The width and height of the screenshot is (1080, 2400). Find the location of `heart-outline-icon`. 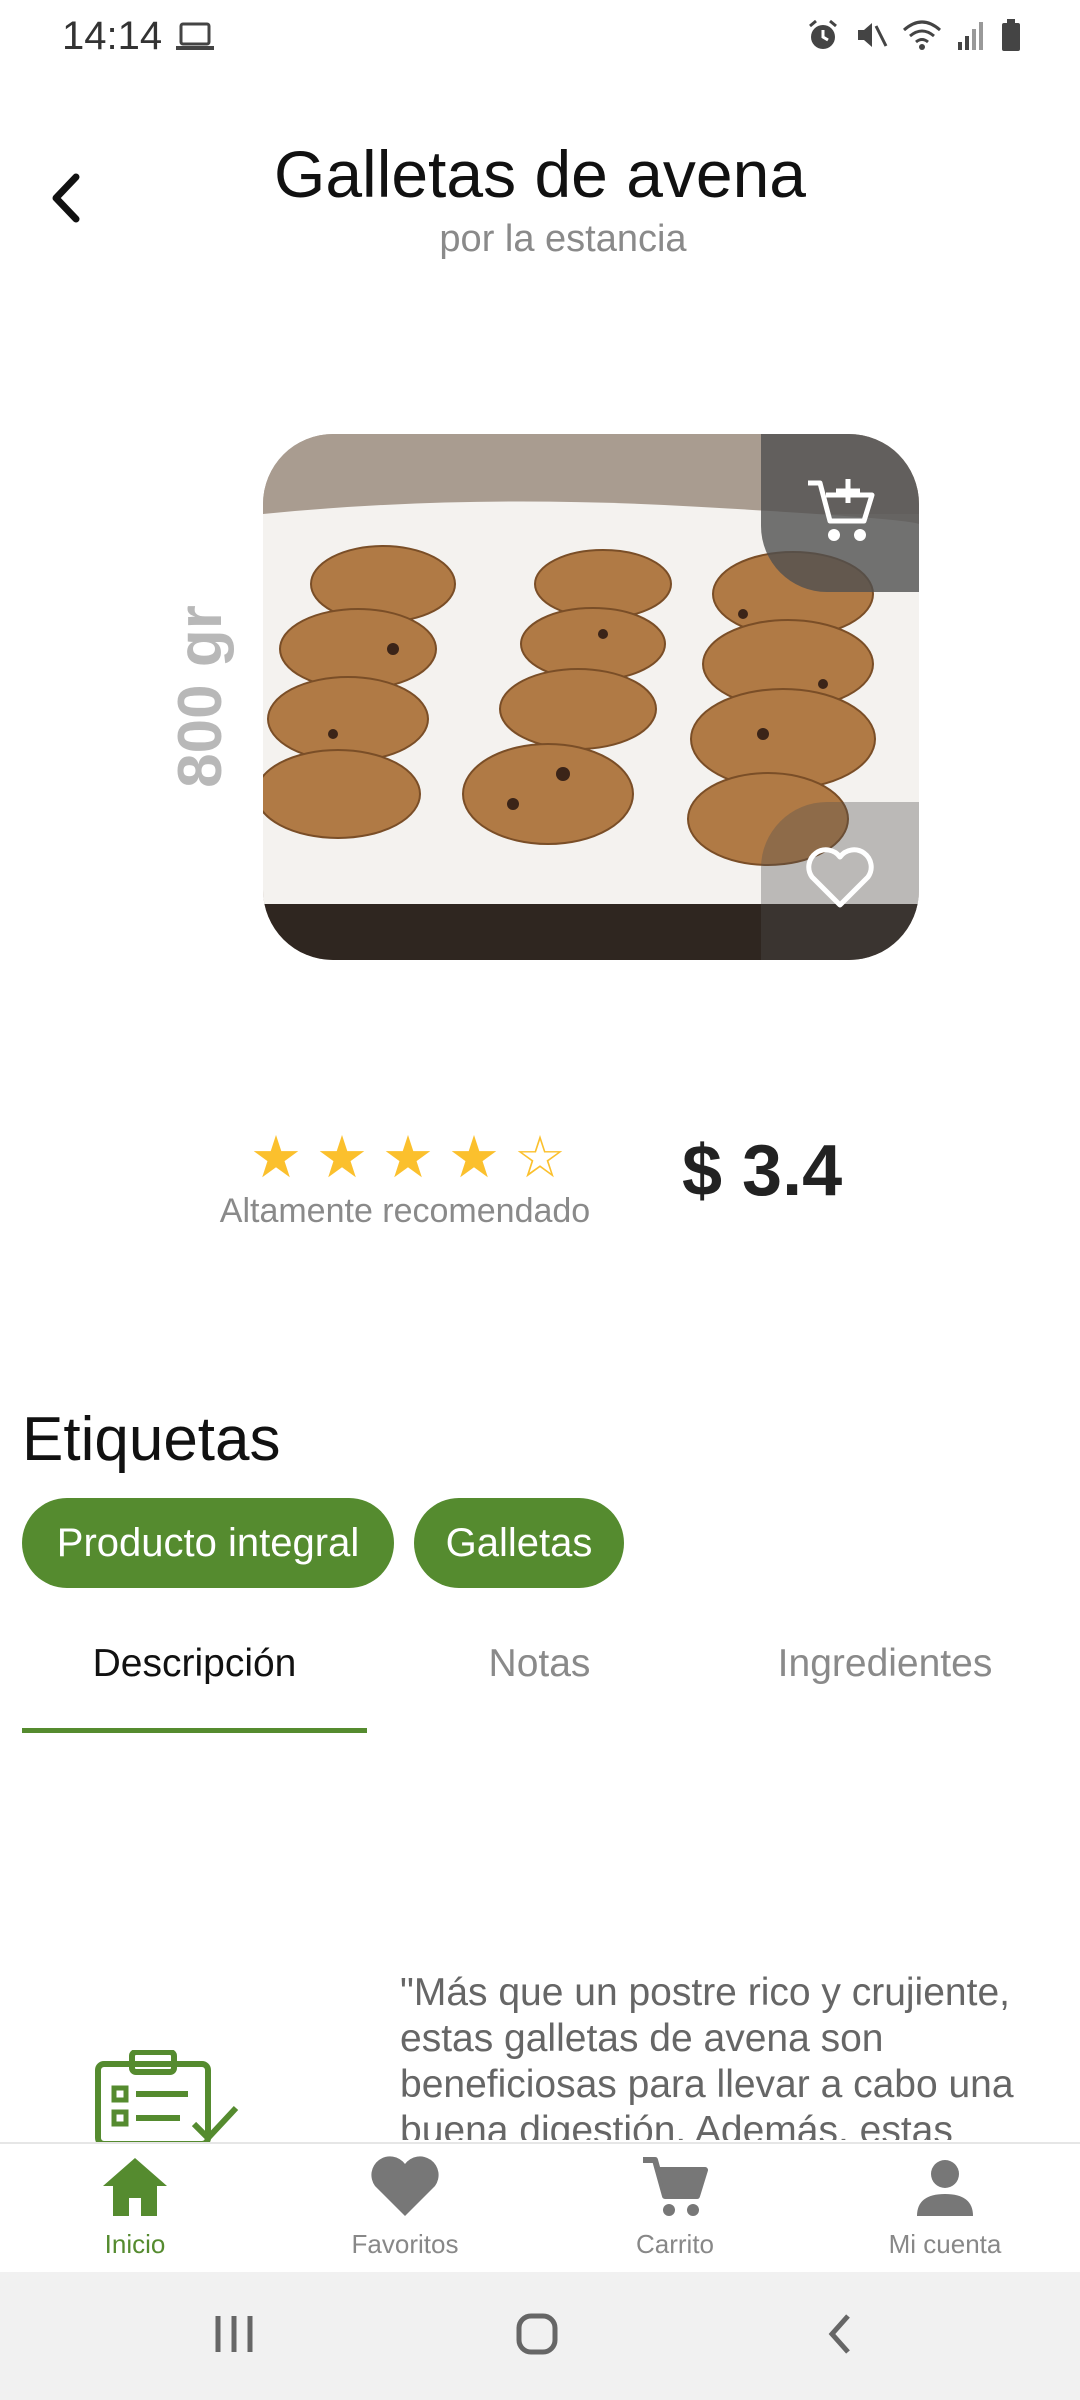

heart-outline-icon is located at coordinates (840, 881).